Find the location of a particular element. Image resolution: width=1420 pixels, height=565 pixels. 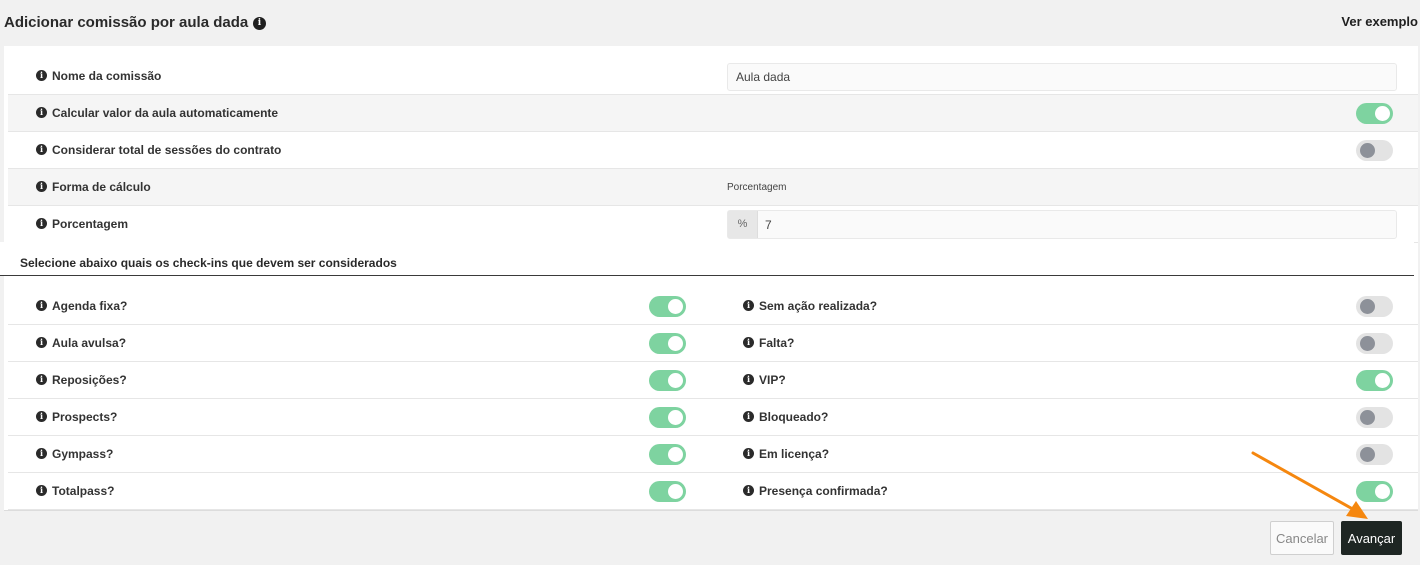

agenda-fixa-toggle is located at coordinates (667, 306).